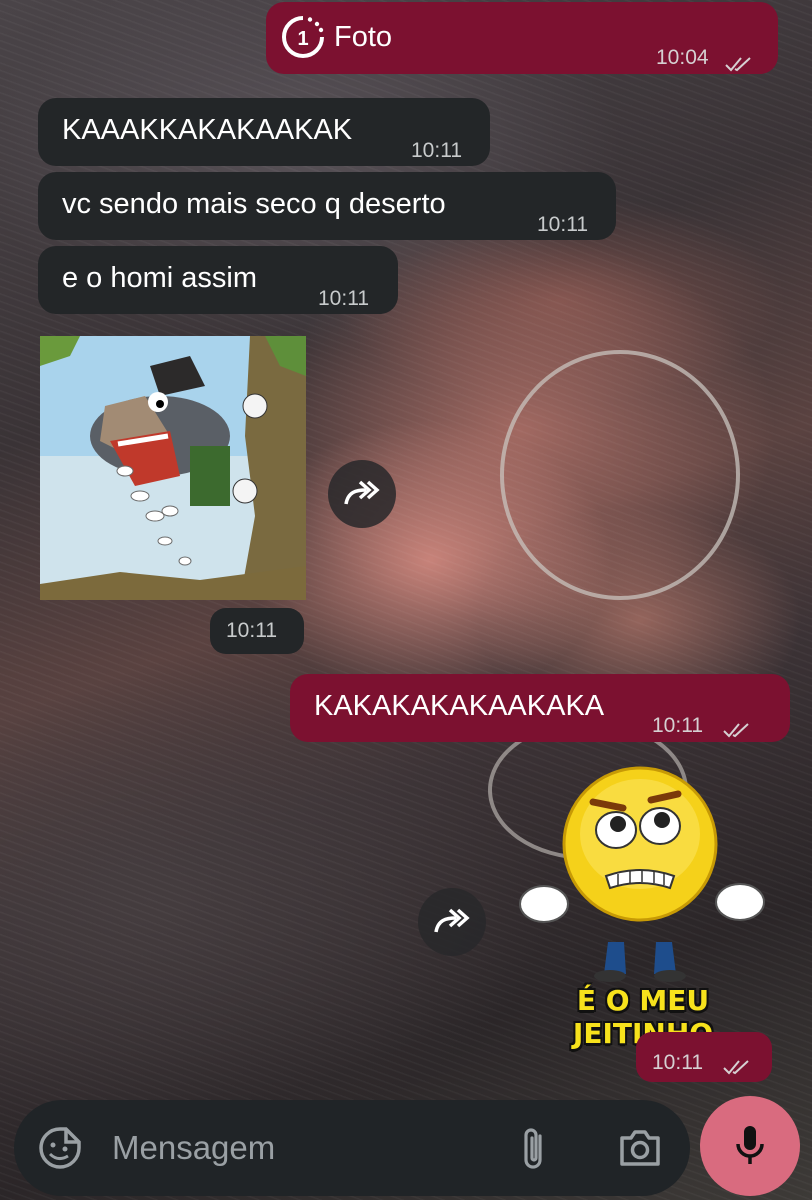 The height and width of the screenshot is (1200, 812). I want to click on camera-icon, so click(640, 1150).